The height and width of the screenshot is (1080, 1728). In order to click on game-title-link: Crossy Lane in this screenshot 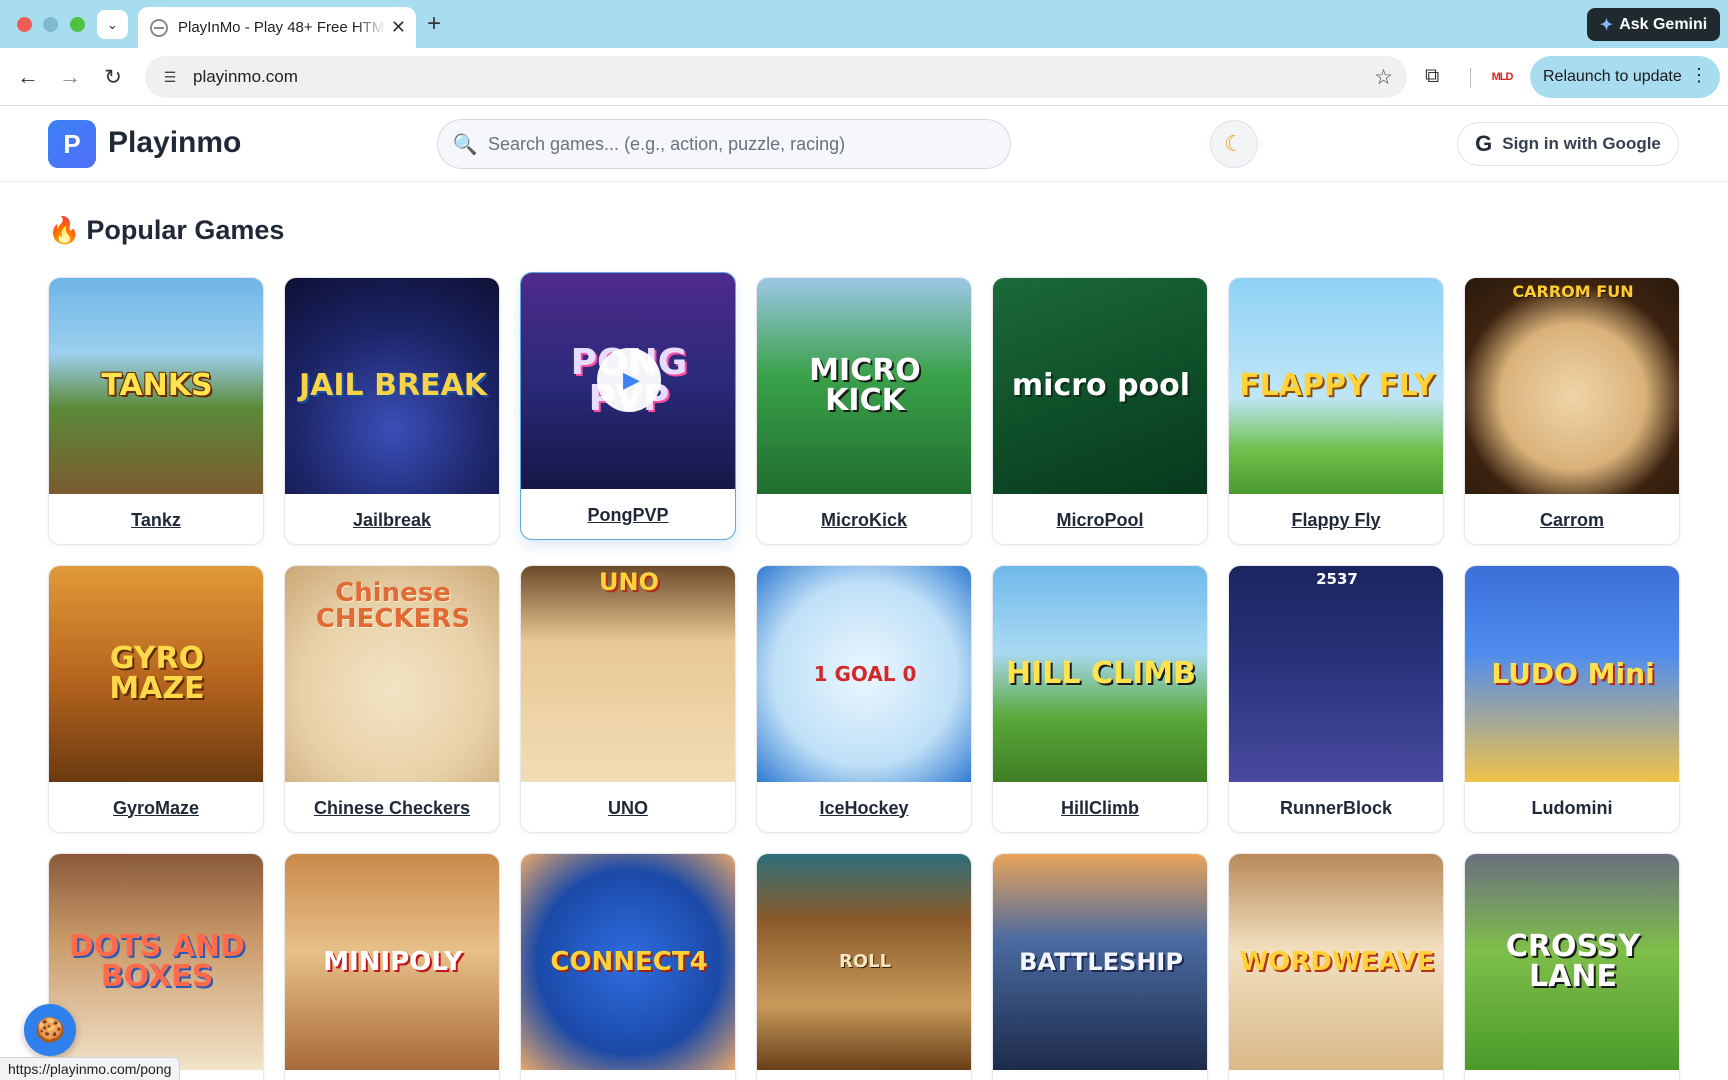, I will do `click(1572, 1075)`.